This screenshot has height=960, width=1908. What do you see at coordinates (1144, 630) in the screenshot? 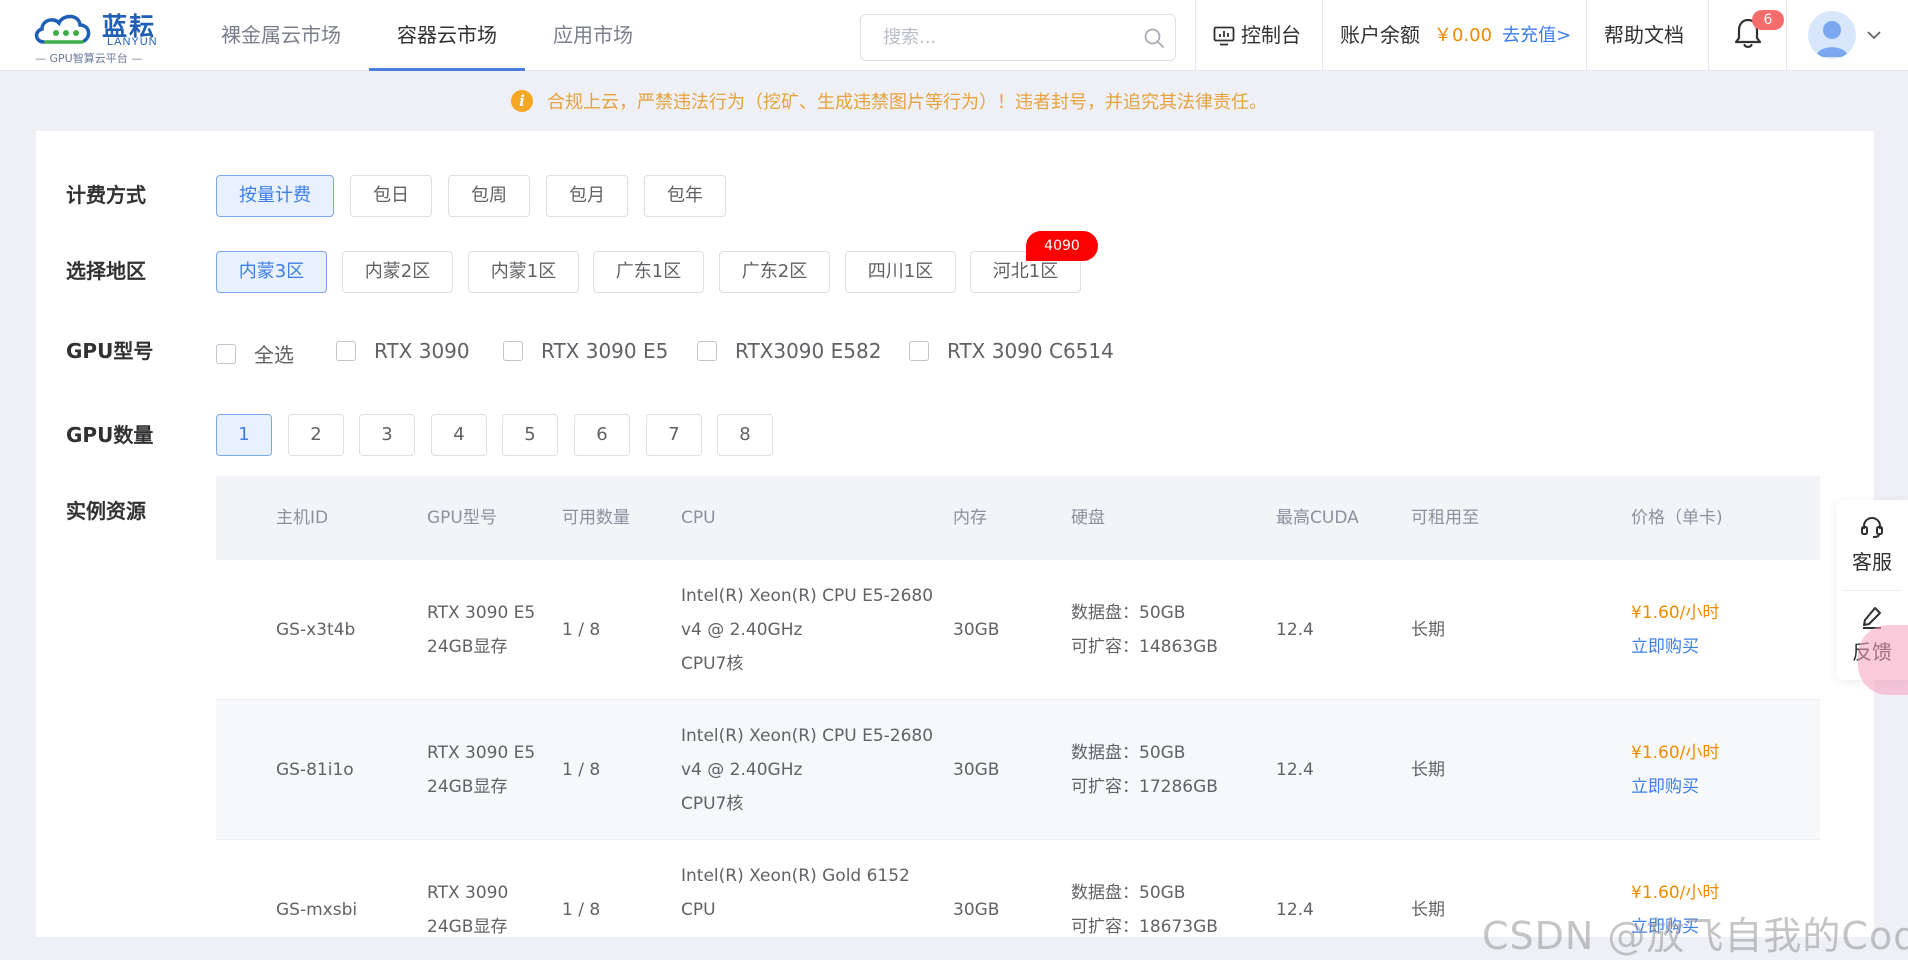
I see `disk: 数据盘：50GB 可扩容：14863GB` at bounding box center [1144, 630].